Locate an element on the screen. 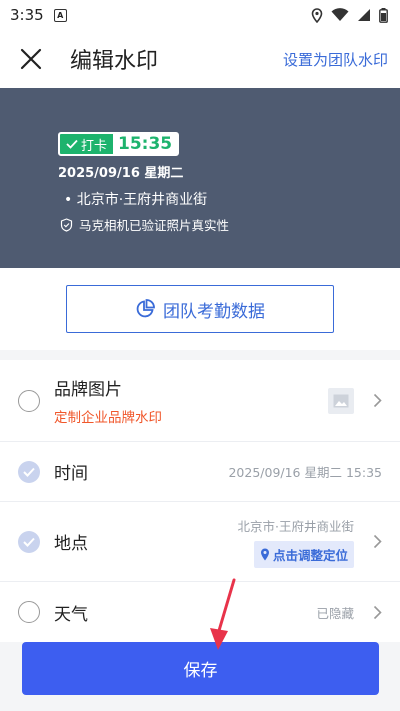 This screenshot has width=400, height=711. page-title: 编辑水印 is located at coordinates (114, 61).